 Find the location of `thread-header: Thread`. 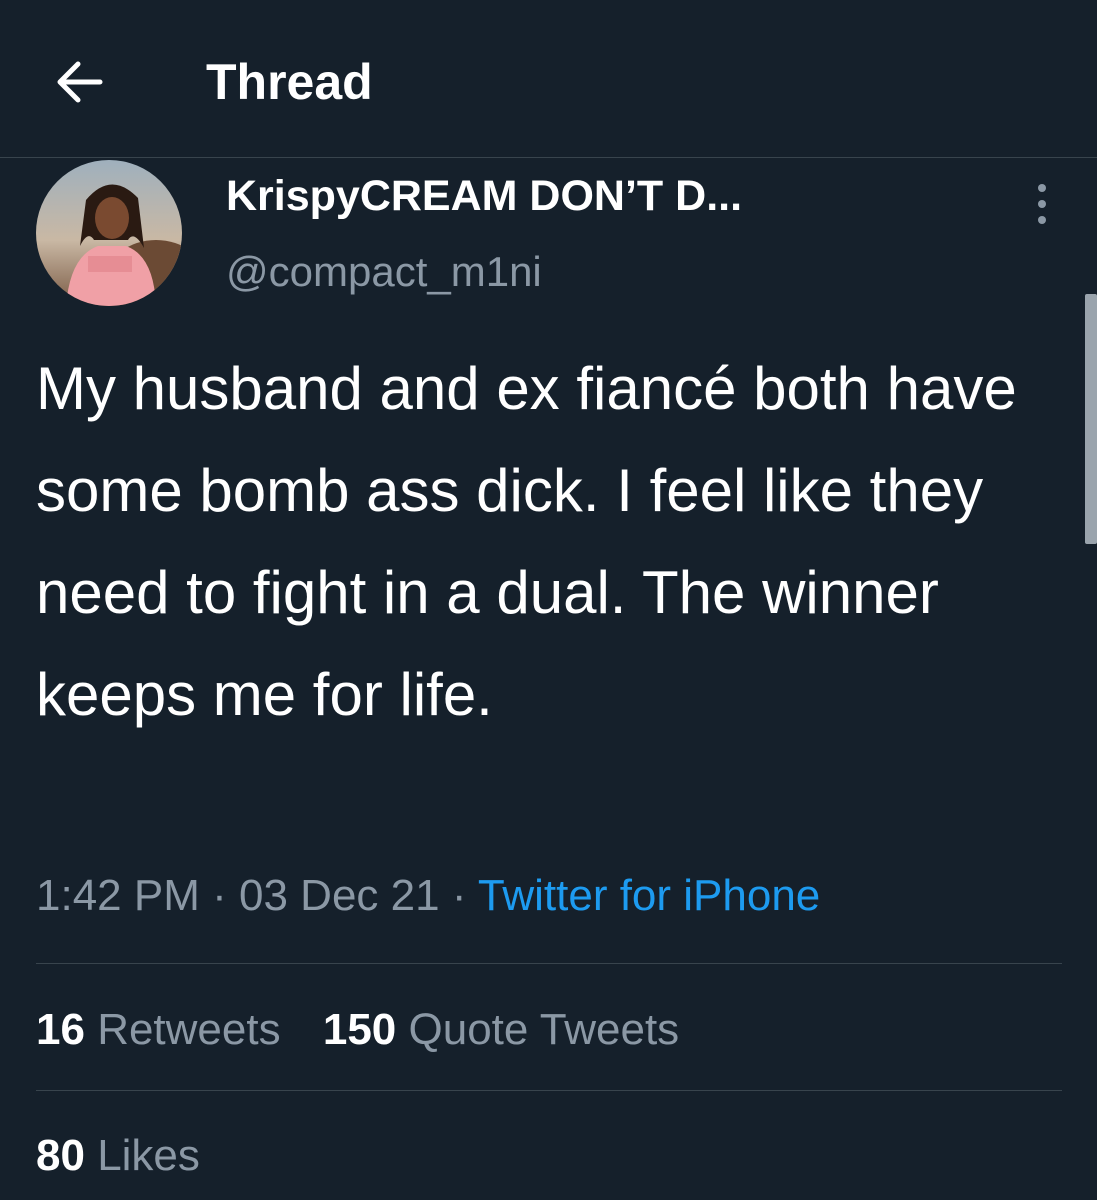

thread-header: Thread is located at coordinates (548, 79).